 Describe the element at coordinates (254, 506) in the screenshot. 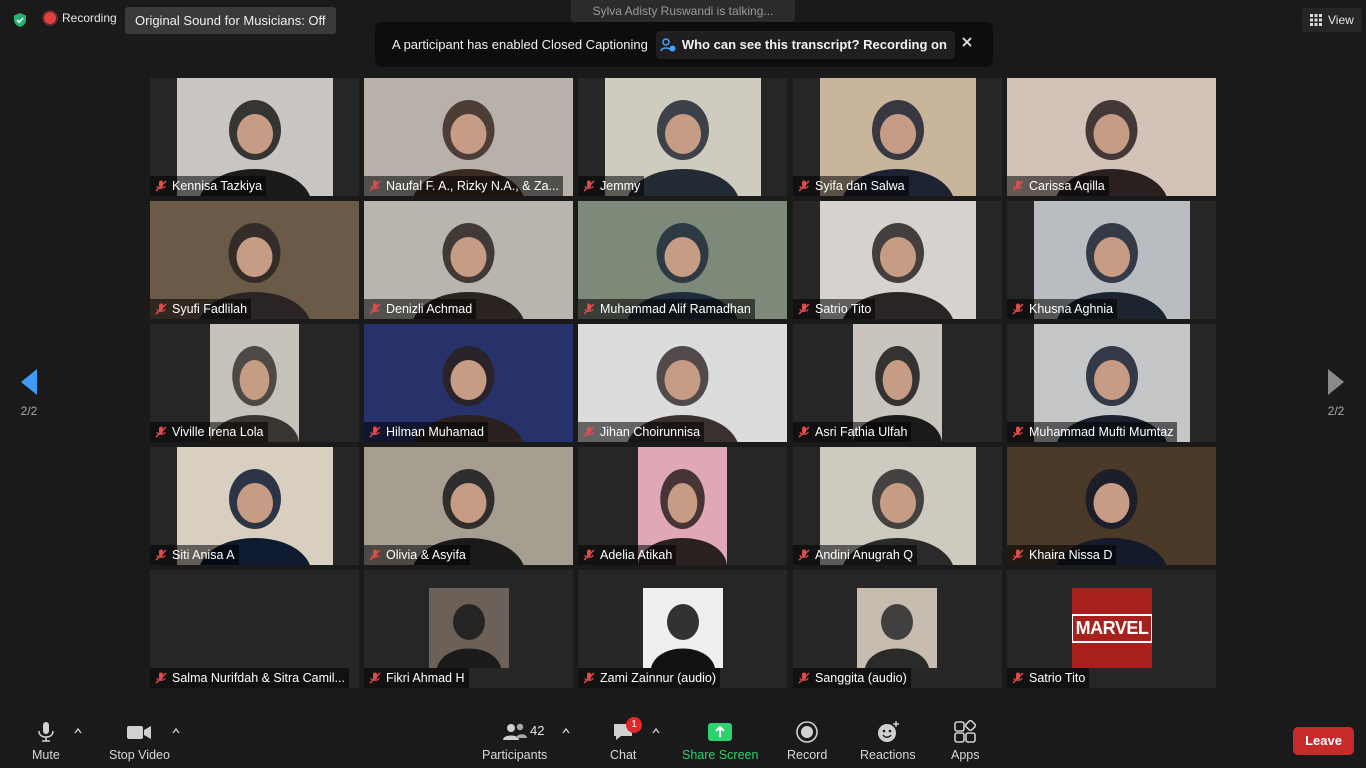

I see `participant-tile: Siti Anisa A` at that location.